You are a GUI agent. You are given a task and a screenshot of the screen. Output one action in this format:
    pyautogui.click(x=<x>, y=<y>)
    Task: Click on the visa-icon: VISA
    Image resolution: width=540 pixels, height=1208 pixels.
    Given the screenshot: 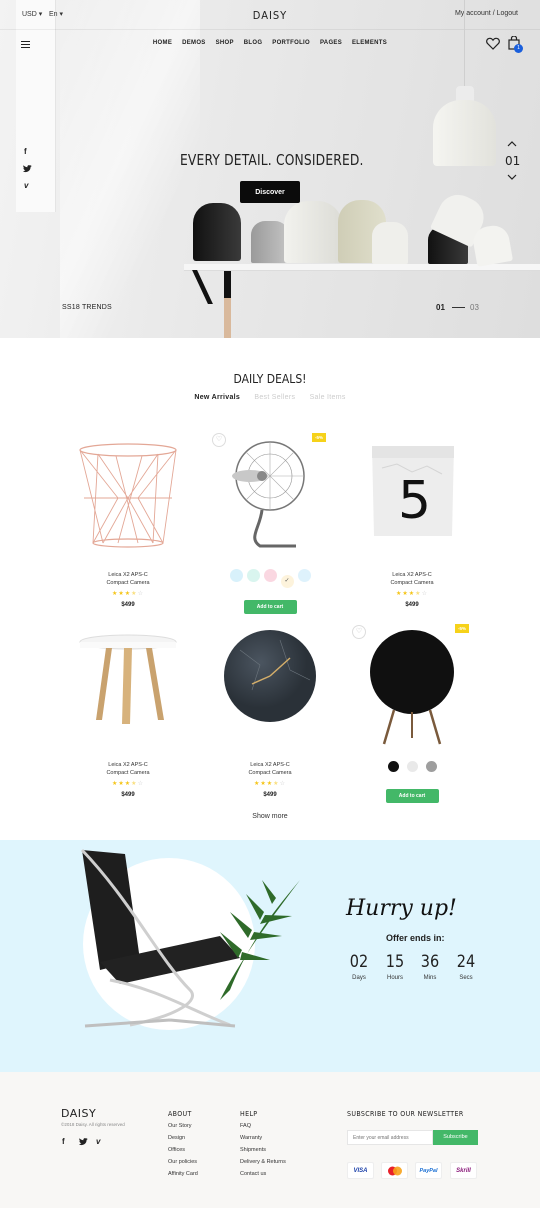 What is the action you would take?
    pyautogui.click(x=360, y=1170)
    